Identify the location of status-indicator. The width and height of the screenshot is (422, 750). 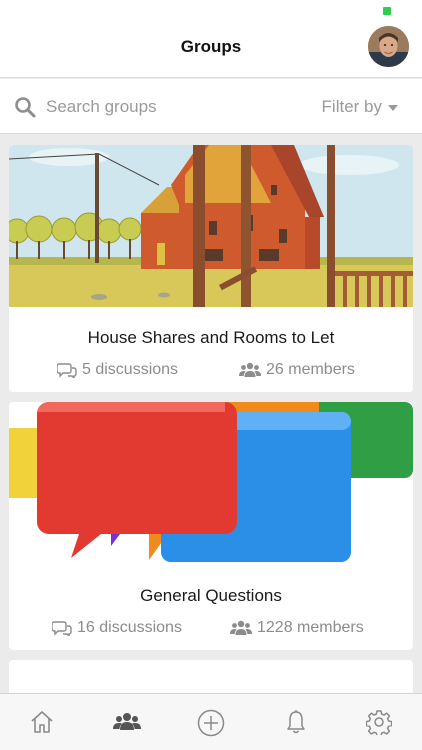
(387, 11).